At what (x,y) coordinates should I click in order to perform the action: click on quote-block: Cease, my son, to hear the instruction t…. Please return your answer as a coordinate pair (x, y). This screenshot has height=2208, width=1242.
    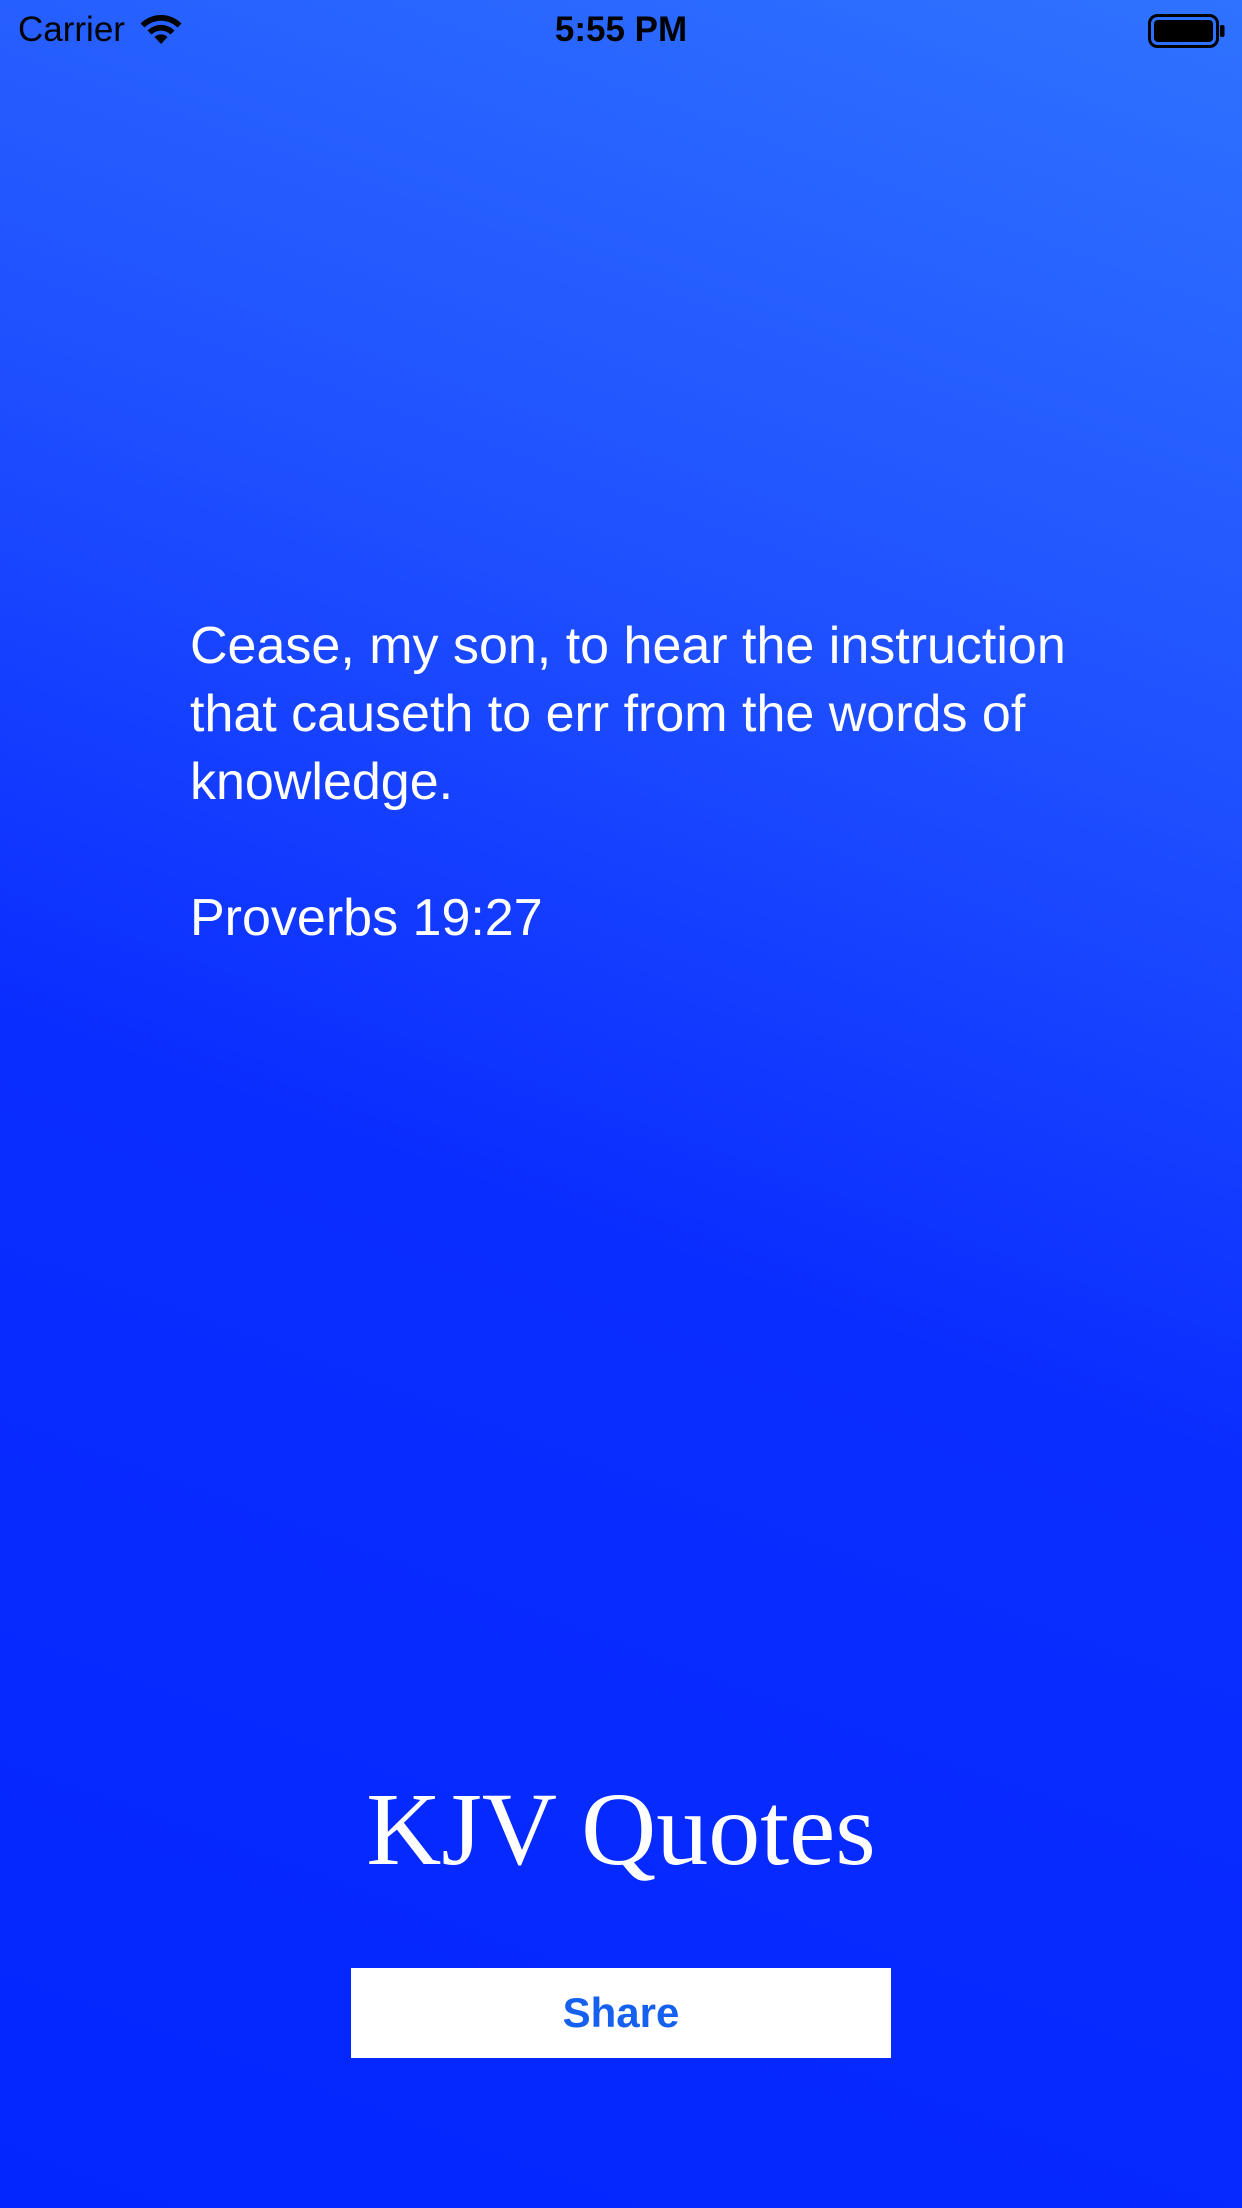
    Looking at the image, I should click on (630, 782).